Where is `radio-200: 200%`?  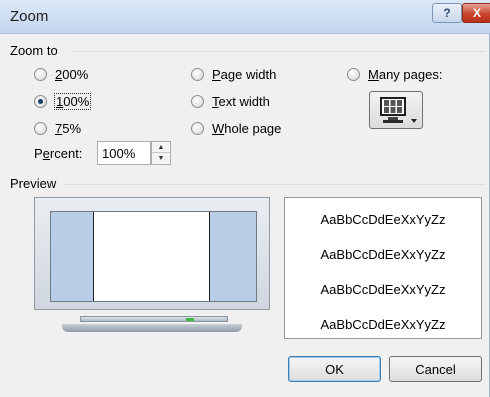 radio-200: 200% is located at coordinates (61, 74).